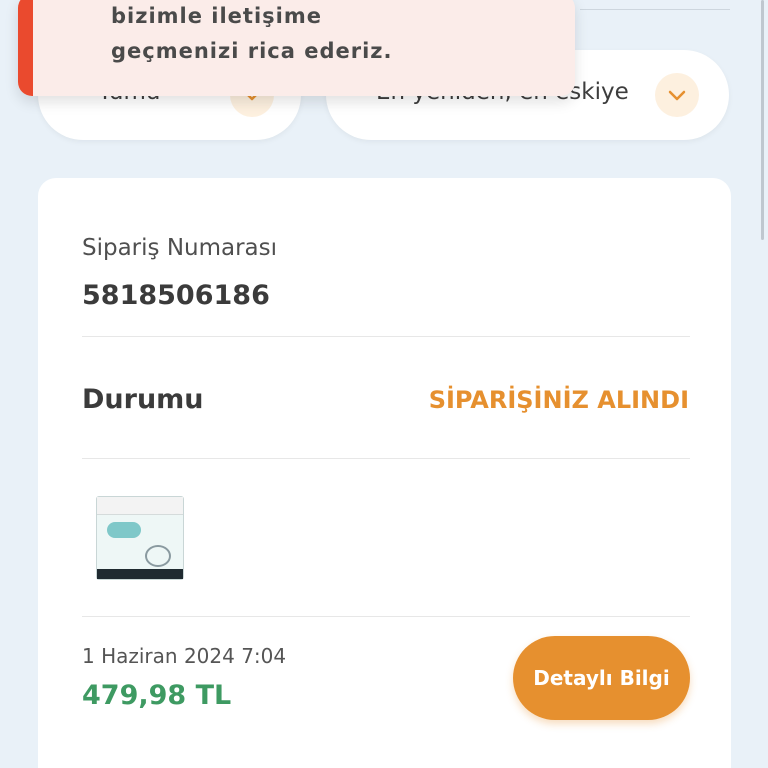 The width and height of the screenshot is (768, 768). What do you see at coordinates (157, 695) in the screenshot?
I see `order-price: 479,98 TL` at bounding box center [157, 695].